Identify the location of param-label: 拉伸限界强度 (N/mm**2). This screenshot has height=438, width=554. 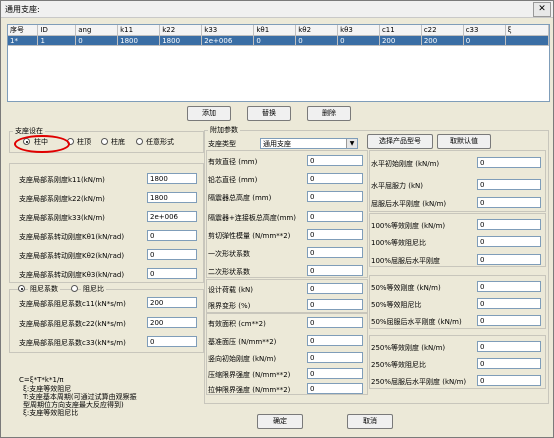
(249, 390).